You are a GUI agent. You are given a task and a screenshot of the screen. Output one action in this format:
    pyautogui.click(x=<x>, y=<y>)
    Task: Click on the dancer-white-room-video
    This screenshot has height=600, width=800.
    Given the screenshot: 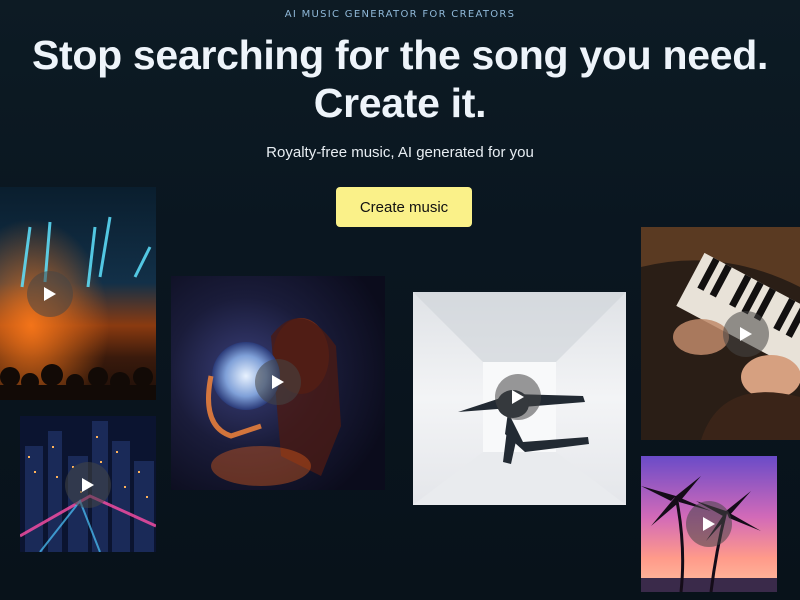 What is the action you would take?
    pyautogui.click(x=519, y=398)
    